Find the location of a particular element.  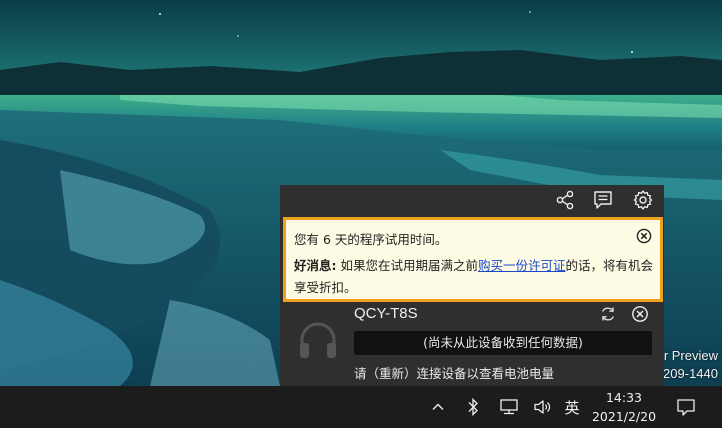

watermark-line-1: r Preview is located at coordinates (690, 355).